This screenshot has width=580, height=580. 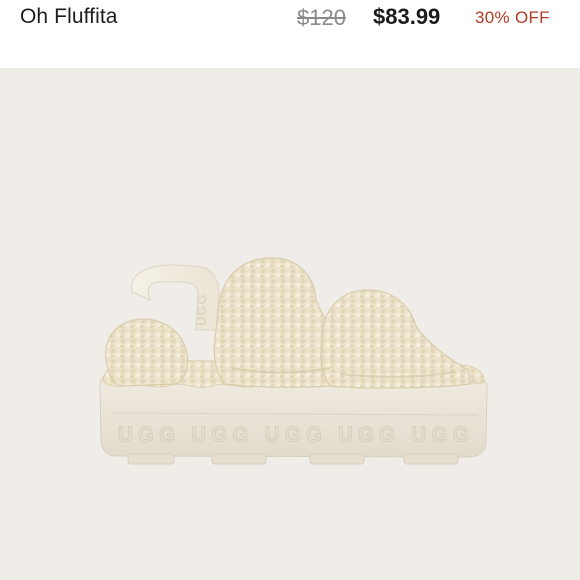 I want to click on sale-price: $83.99, so click(x=407, y=16).